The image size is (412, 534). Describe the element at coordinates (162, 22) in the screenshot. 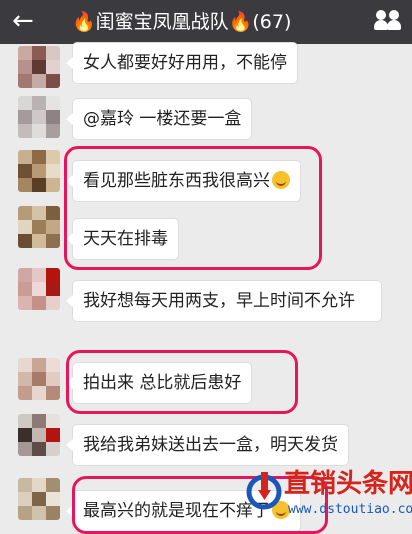

I see `group-name: 闺蜜宝凤凰战队` at that location.